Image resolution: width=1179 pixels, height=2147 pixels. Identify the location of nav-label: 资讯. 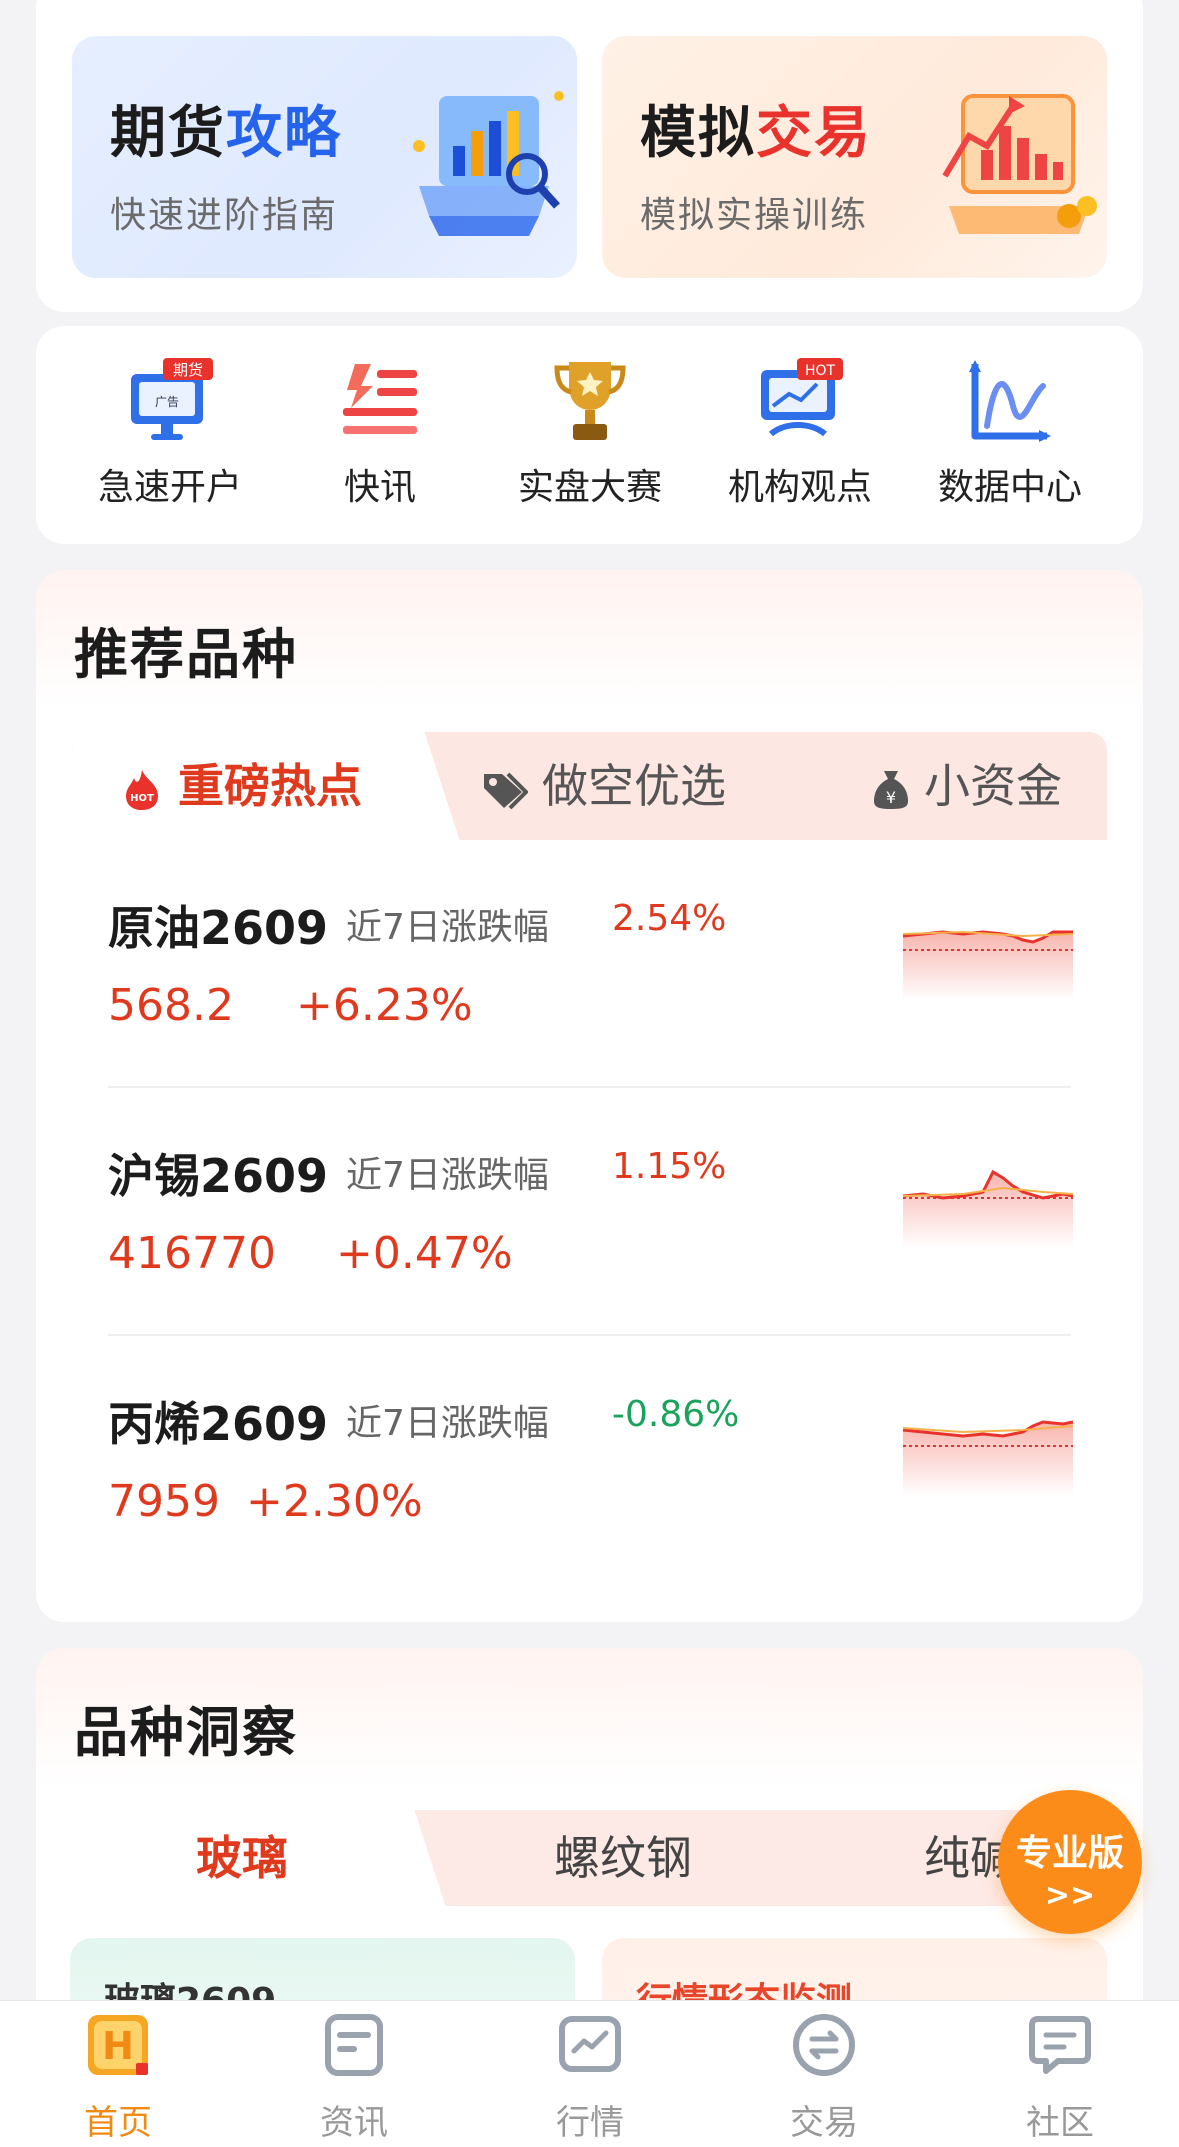
(354, 2123).